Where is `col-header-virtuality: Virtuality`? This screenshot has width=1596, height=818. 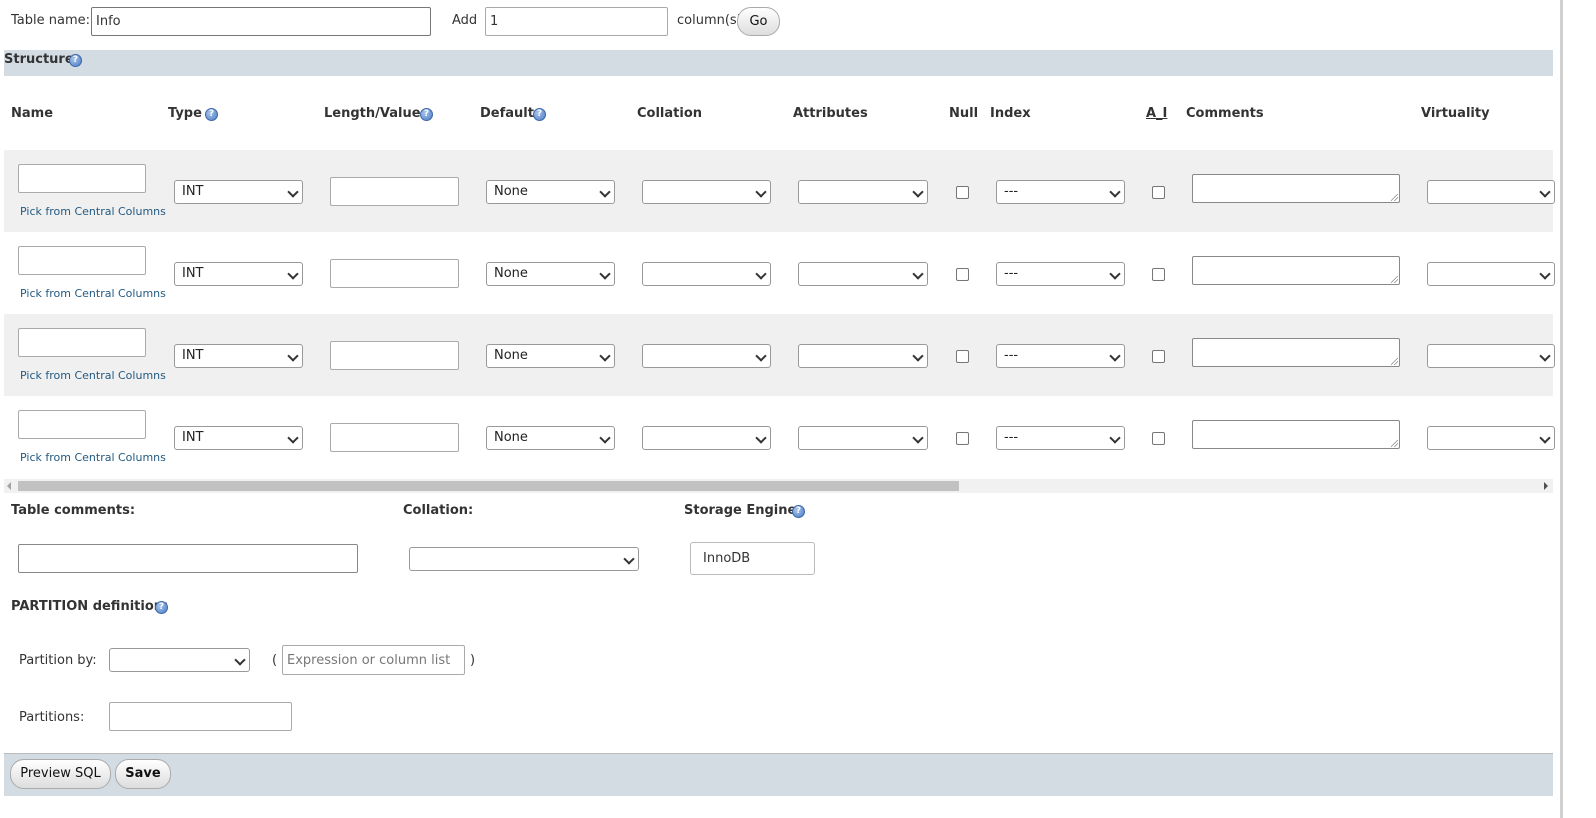
col-header-virtuality: Virtuality is located at coordinates (1455, 113).